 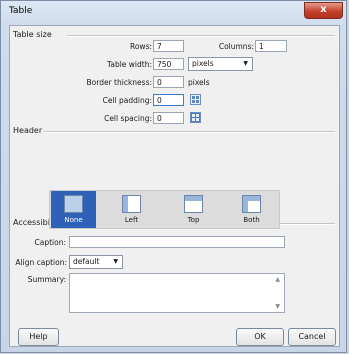 What do you see at coordinates (28, 130) in the screenshot?
I see `header-section-label: Header` at bounding box center [28, 130].